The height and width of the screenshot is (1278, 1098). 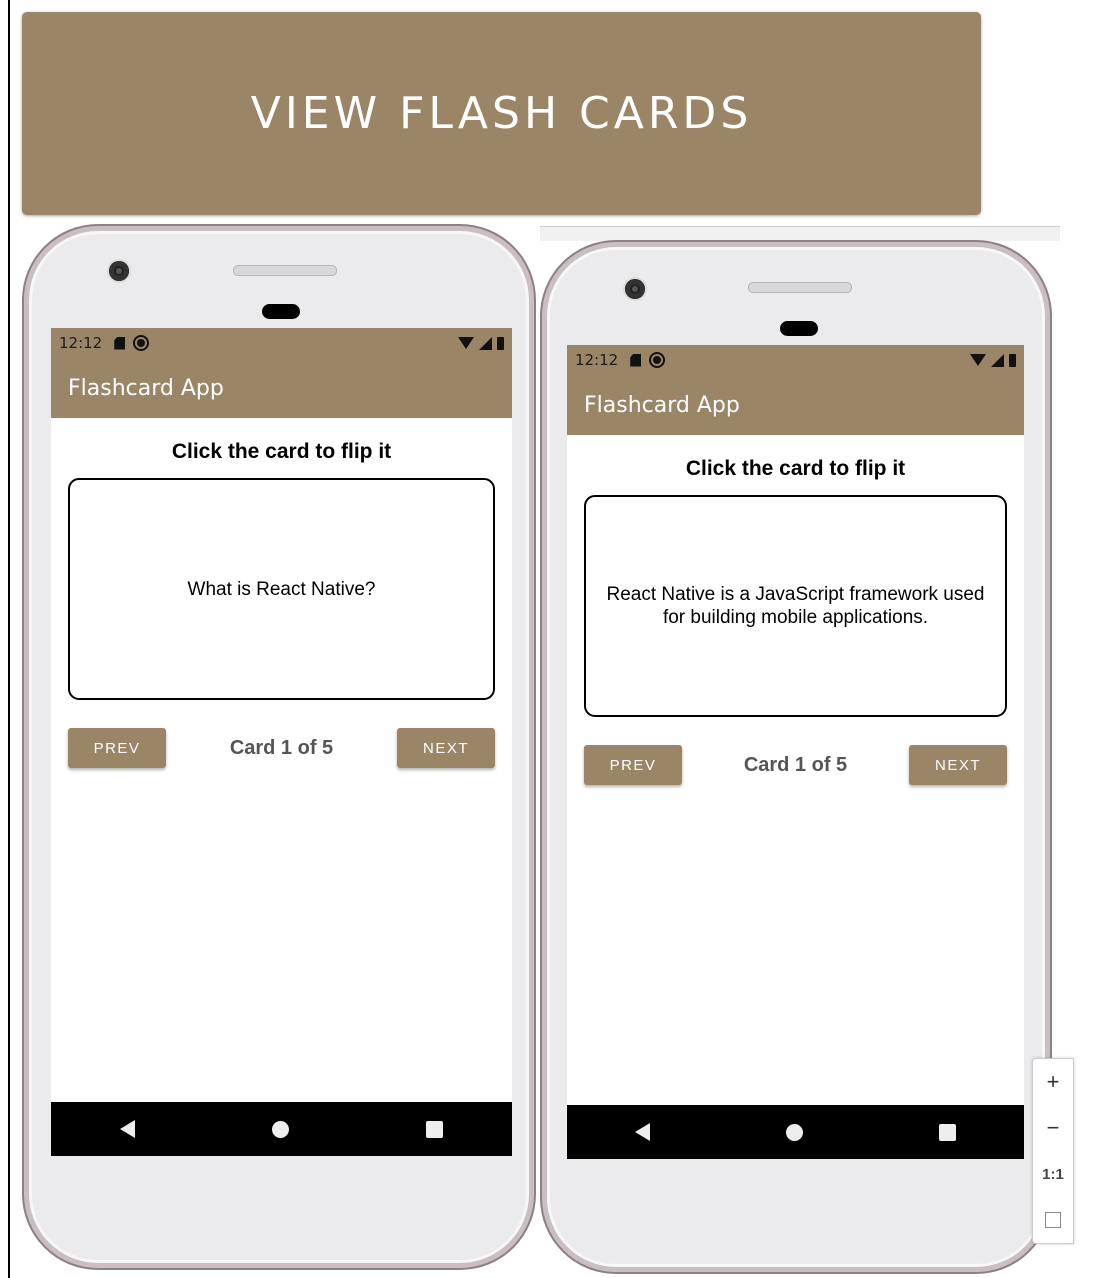 I want to click on zoom-in-button: +, so click(x=1053, y=1082).